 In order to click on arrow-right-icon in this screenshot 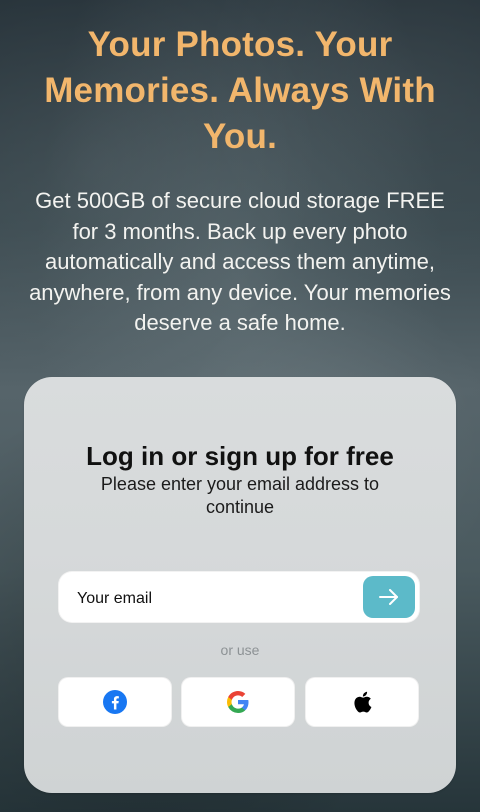, I will do `click(389, 597)`.